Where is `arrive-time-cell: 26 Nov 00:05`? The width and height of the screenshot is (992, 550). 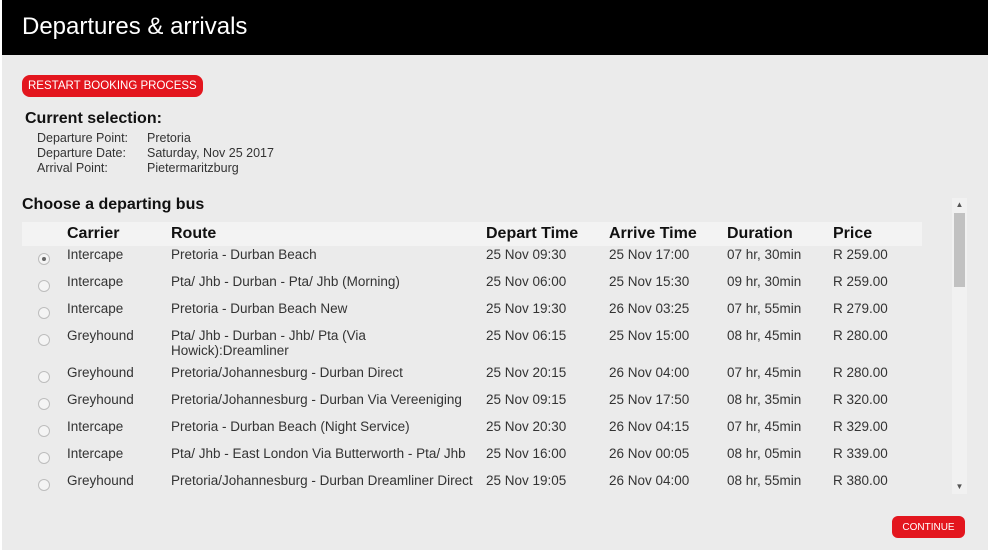 arrive-time-cell: 26 Nov 00:05 is located at coordinates (649, 453).